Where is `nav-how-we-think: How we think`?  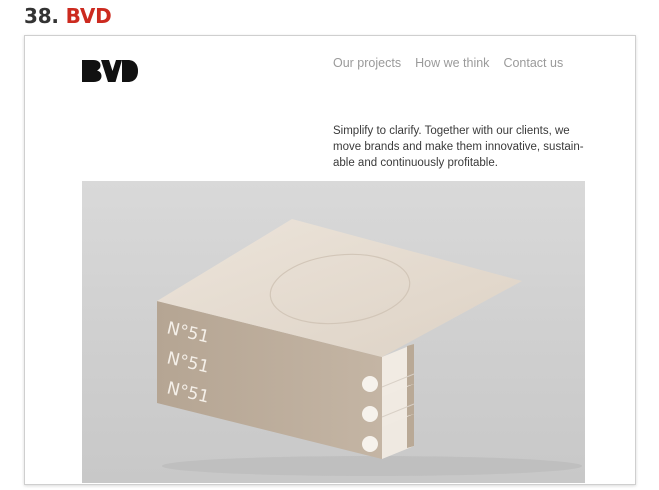 nav-how-we-think: How we think is located at coordinates (452, 63).